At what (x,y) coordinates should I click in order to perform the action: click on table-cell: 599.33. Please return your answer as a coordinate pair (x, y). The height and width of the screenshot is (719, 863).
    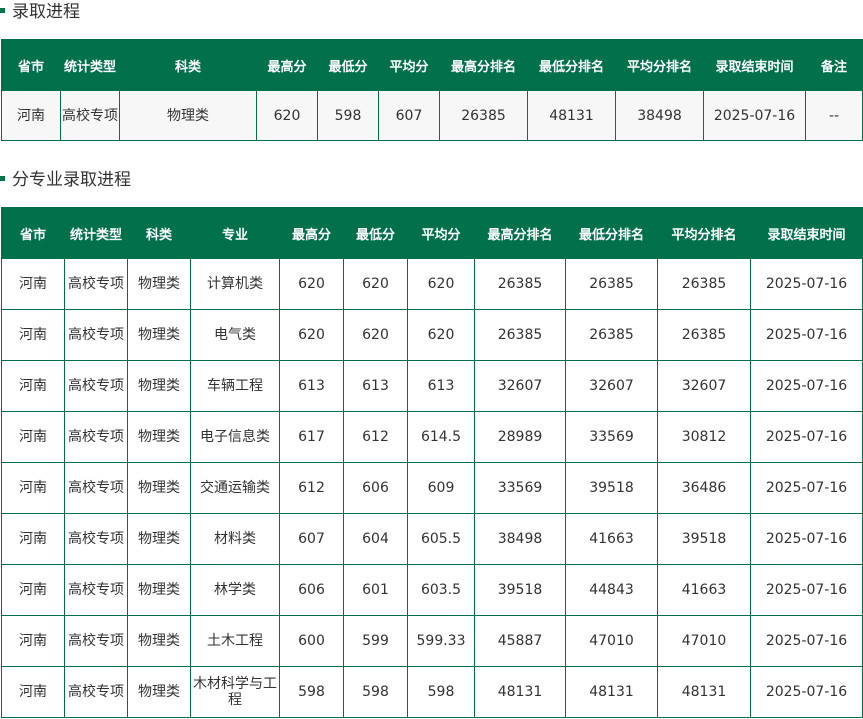
    Looking at the image, I should click on (441, 641).